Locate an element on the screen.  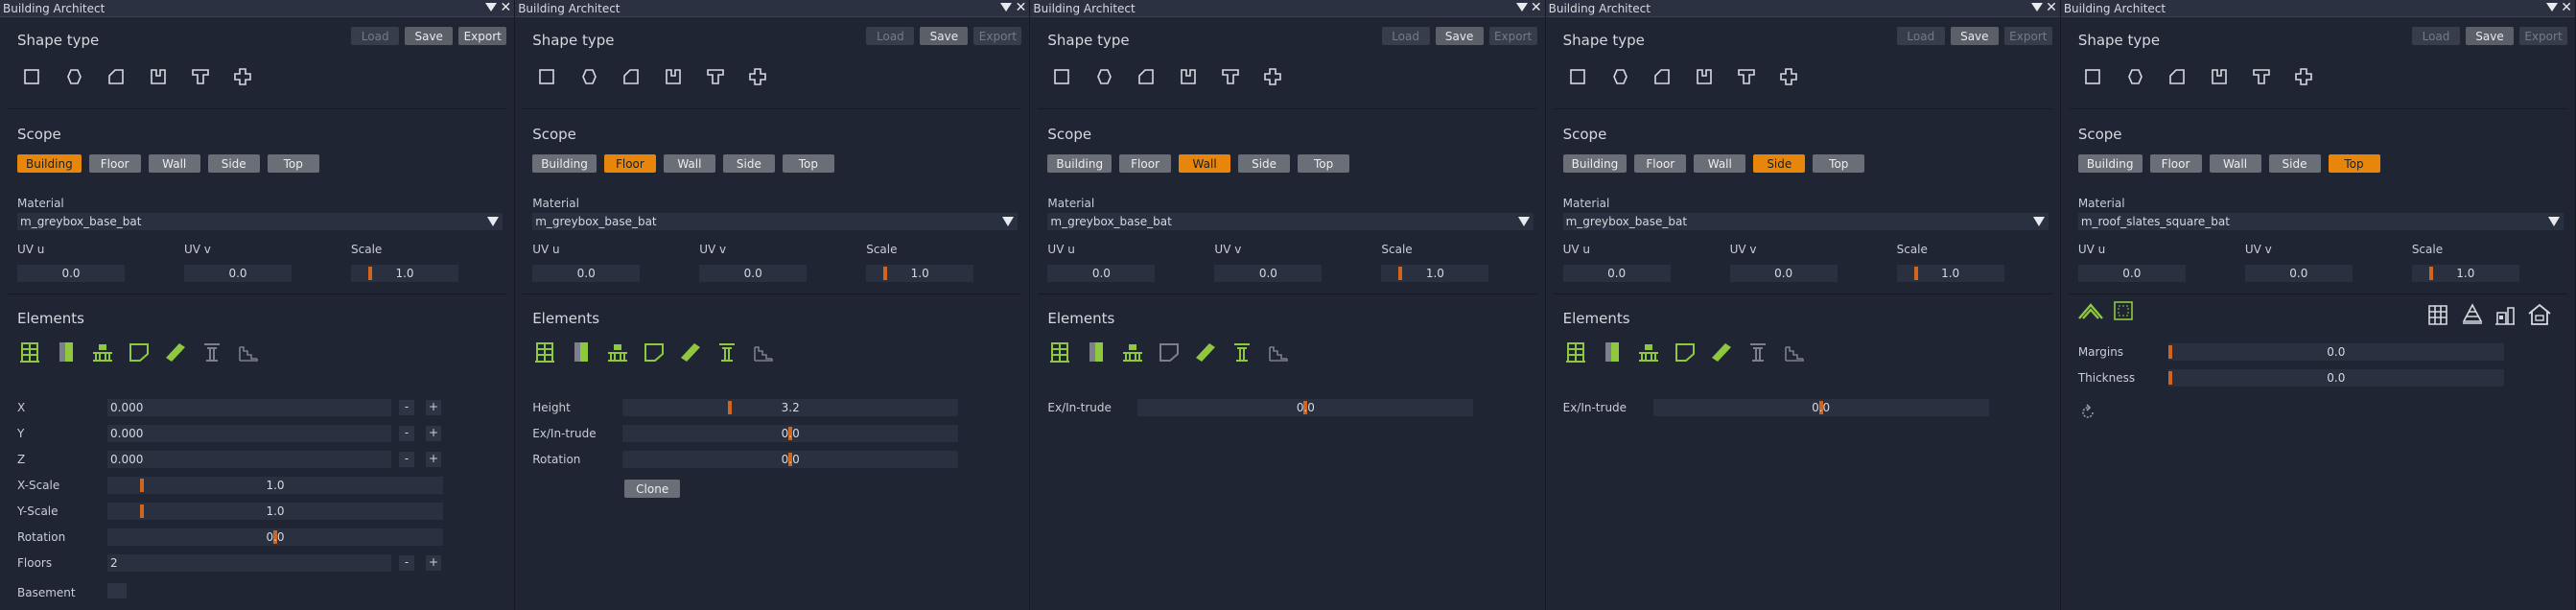
dome-icon is located at coordinates (2472, 314).